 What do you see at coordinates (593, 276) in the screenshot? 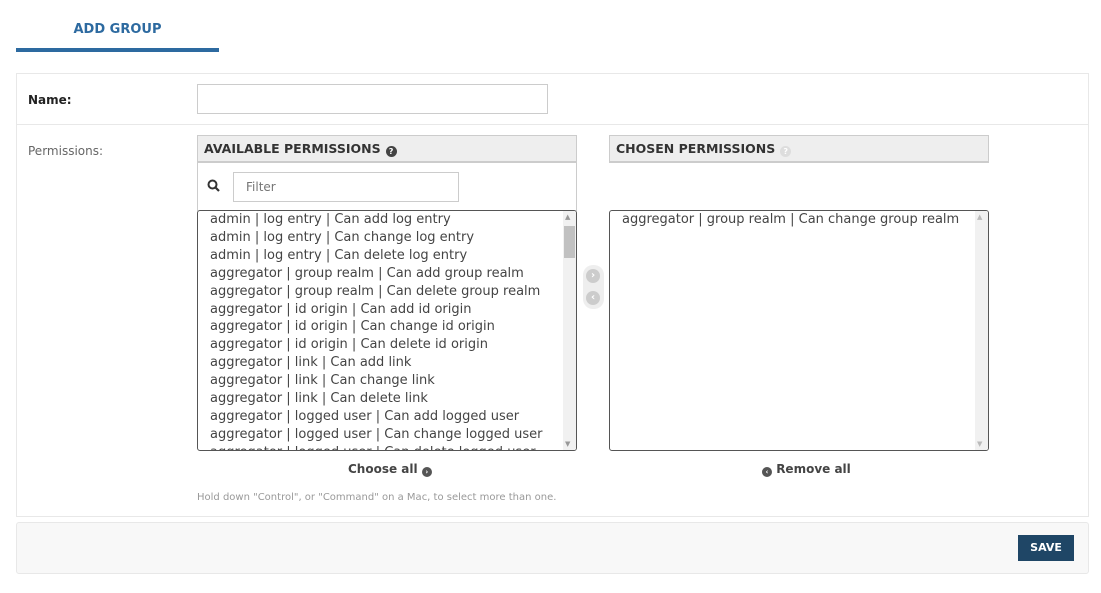
I see `add-selected-arrow-icon: ›` at bounding box center [593, 276].